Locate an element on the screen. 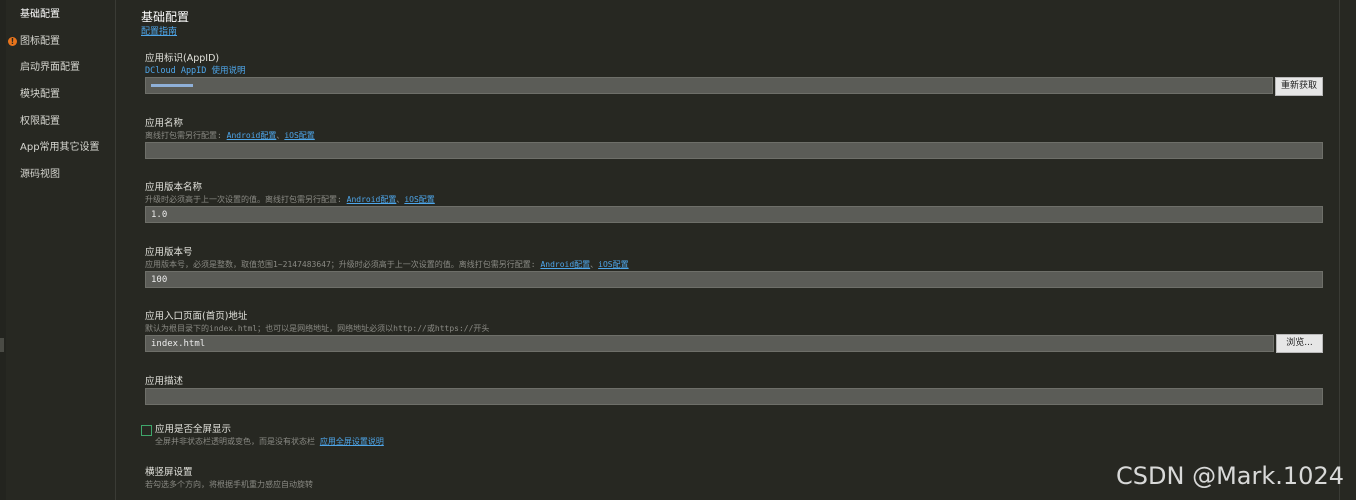  fullscreen-section: 应用是否全屏显示 全屏并非状态栏透明或变色，而是没有状态栏 应用全屏设置说明 is located at coordinates (269, 435).